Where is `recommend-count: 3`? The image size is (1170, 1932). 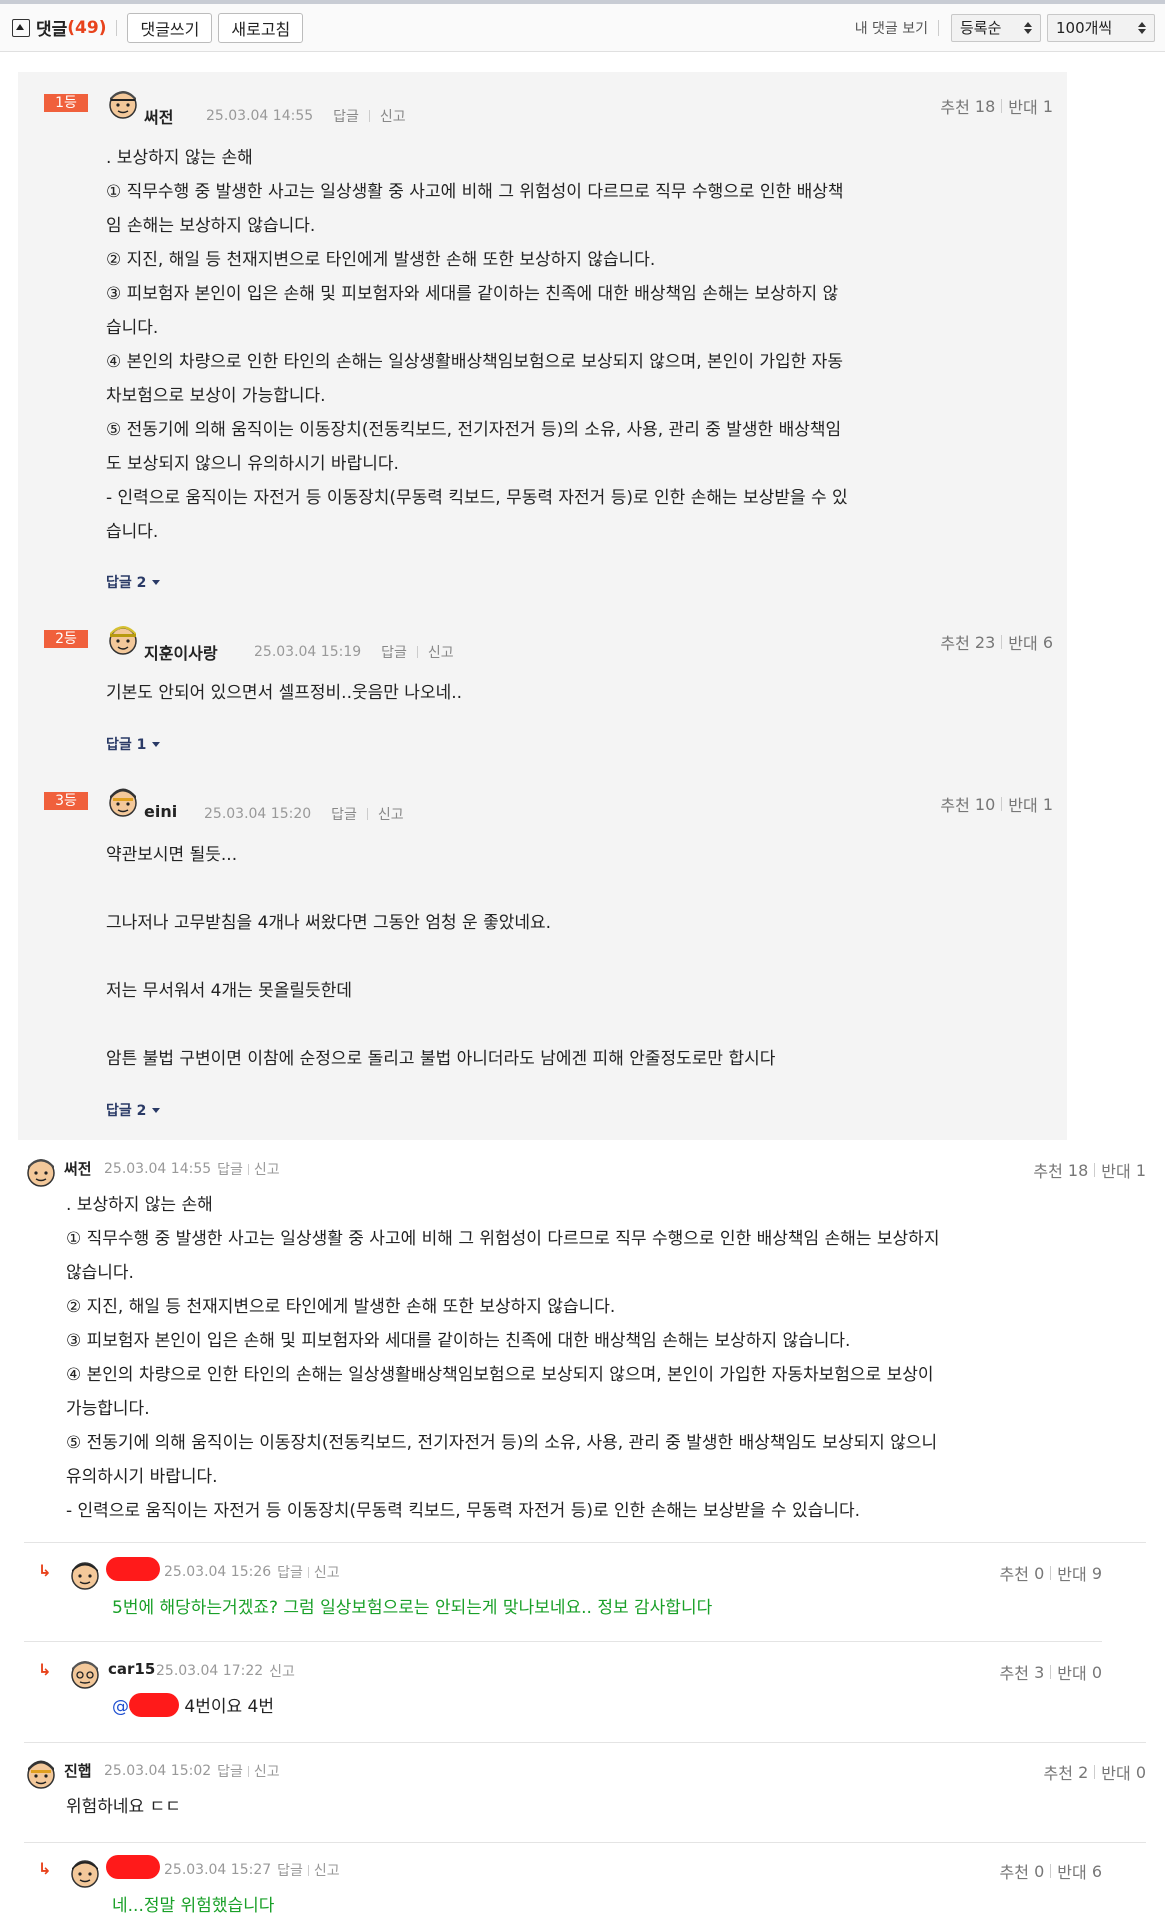
recommend-count: 3 is located at coordinates (1039, 1672).